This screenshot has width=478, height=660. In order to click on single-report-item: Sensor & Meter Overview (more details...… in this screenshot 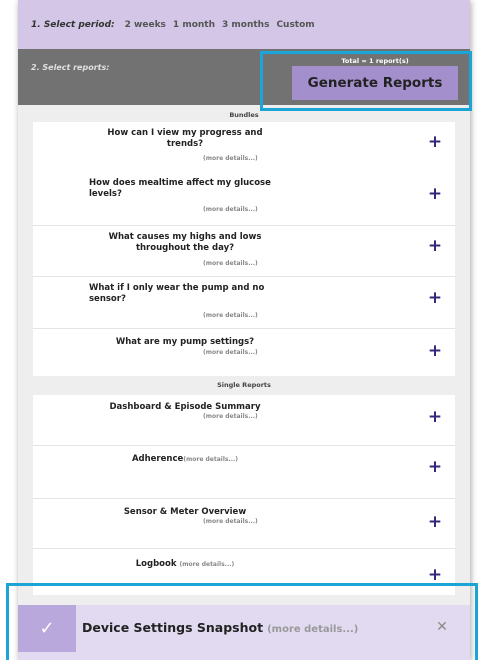, I will do `click(244, 524)`.